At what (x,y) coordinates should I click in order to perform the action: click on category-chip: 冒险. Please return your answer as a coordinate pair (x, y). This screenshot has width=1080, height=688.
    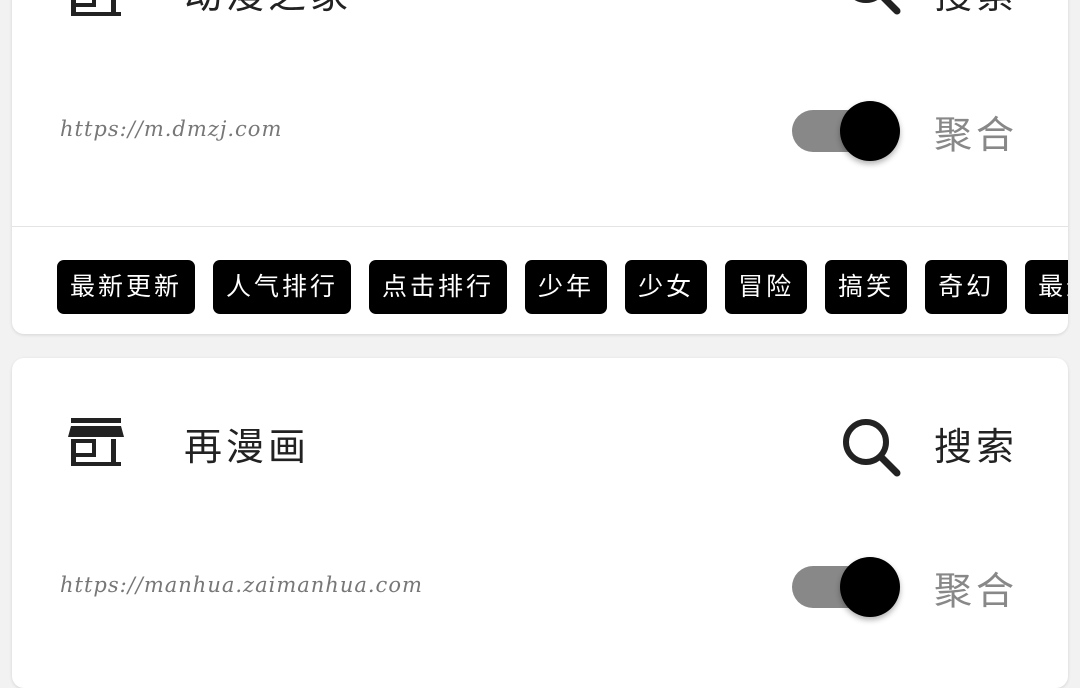
    Looking at the image, I should click on (766, 287).